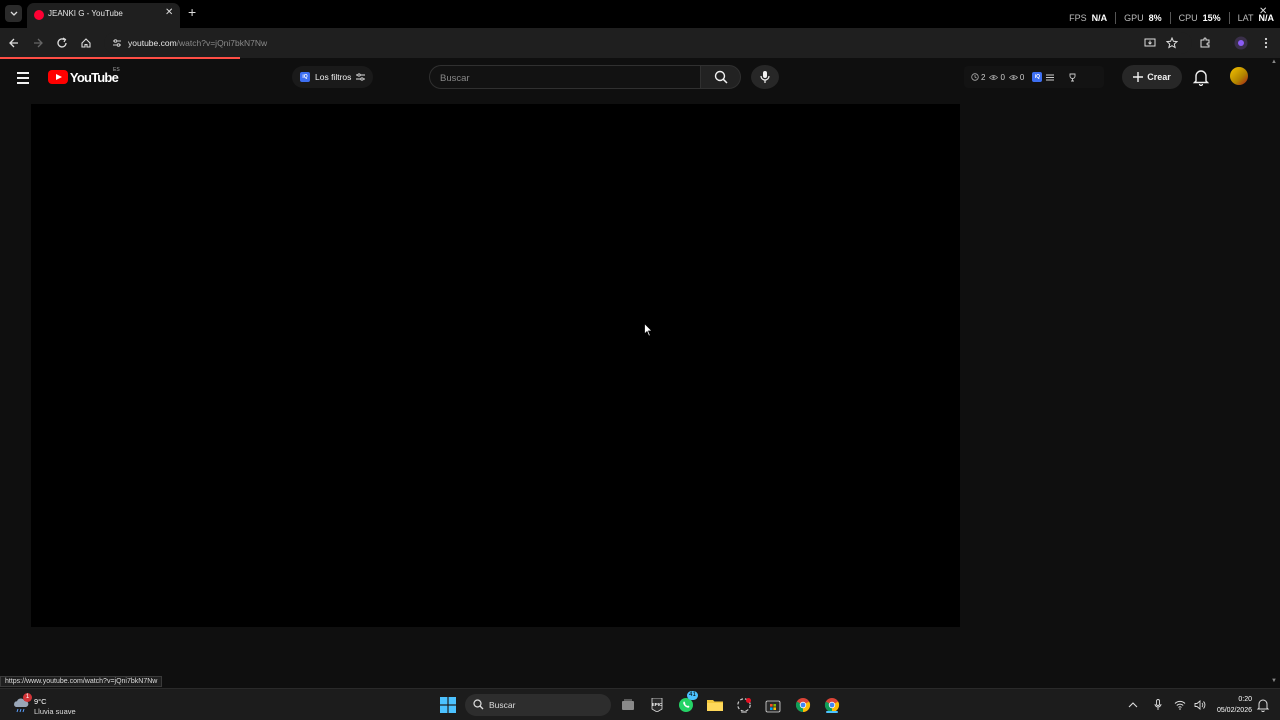  I want to click on bookmark-button, so click(1172, 43).